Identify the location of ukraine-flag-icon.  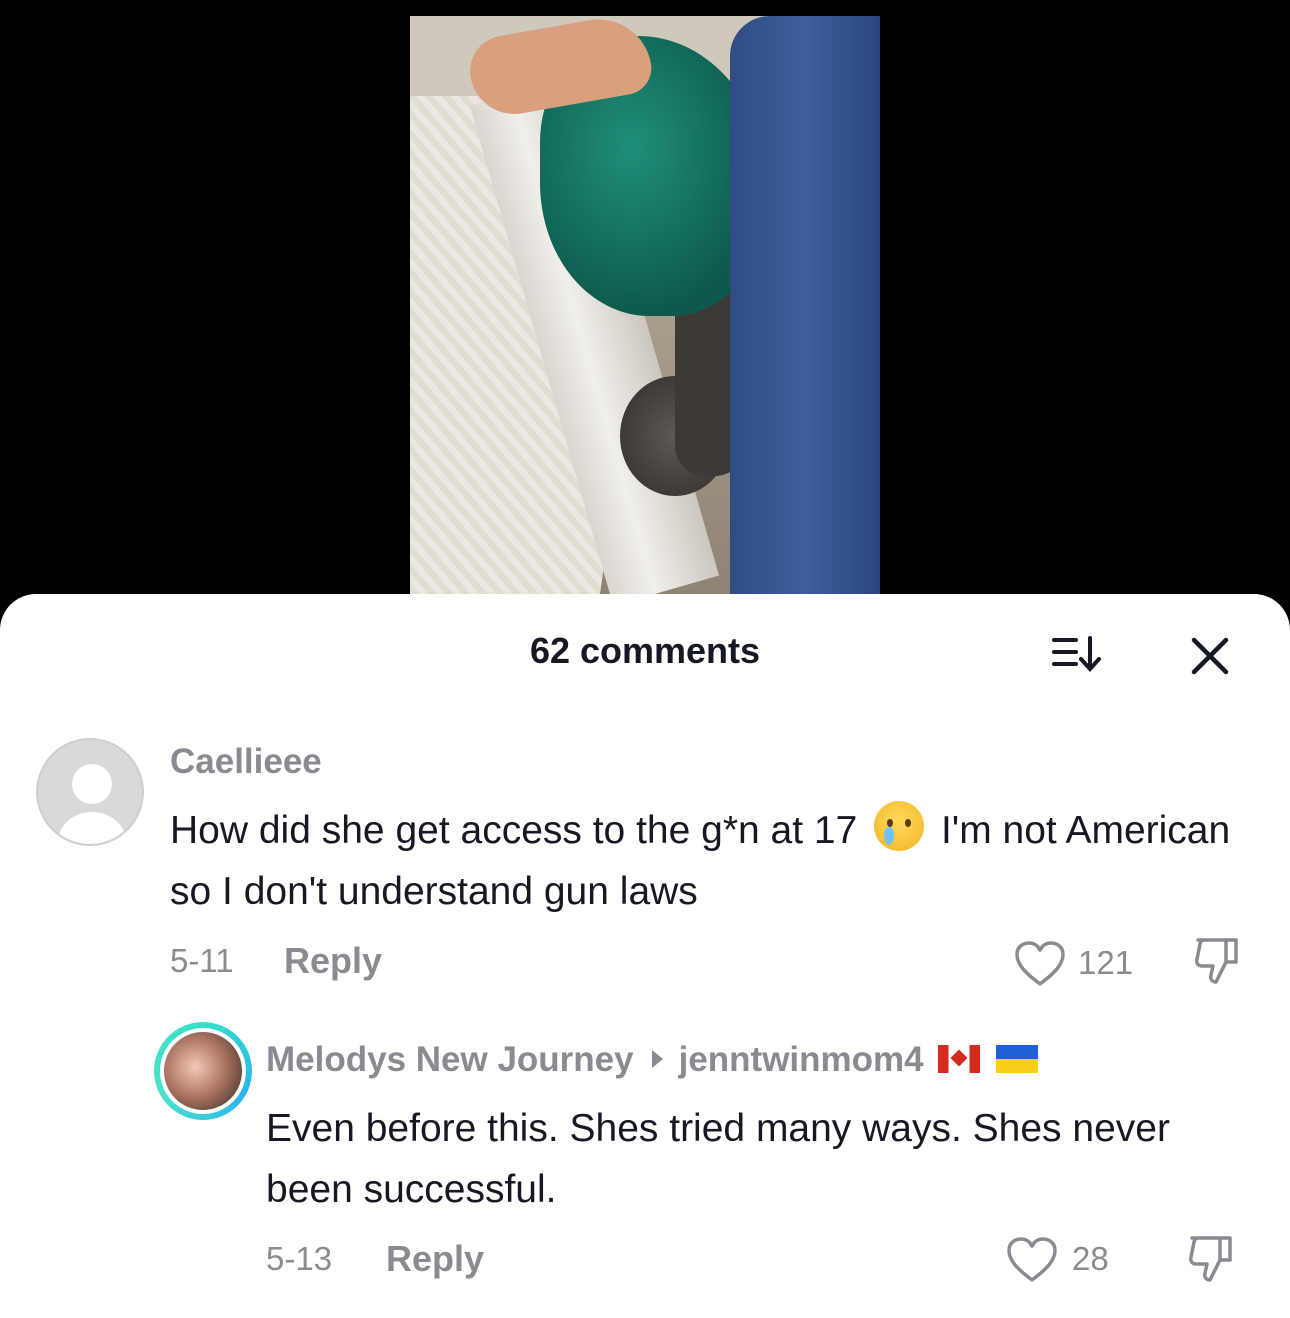
(1016, 1059).